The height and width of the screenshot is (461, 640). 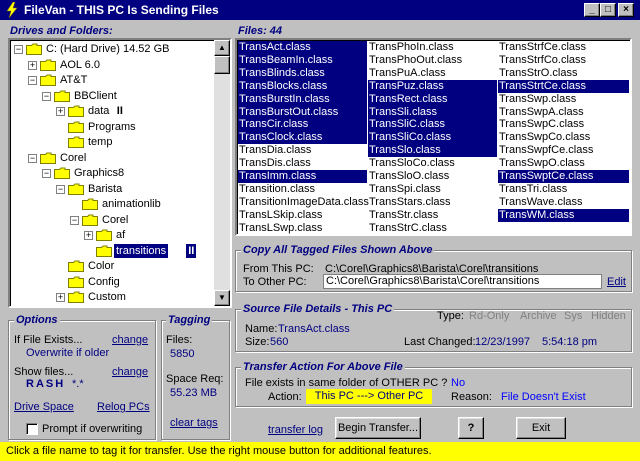 What do you see at coordinates (44, 407) in the screenshot?
I see `drive-space-link: Drive Space` at bounding box center [44, 407].